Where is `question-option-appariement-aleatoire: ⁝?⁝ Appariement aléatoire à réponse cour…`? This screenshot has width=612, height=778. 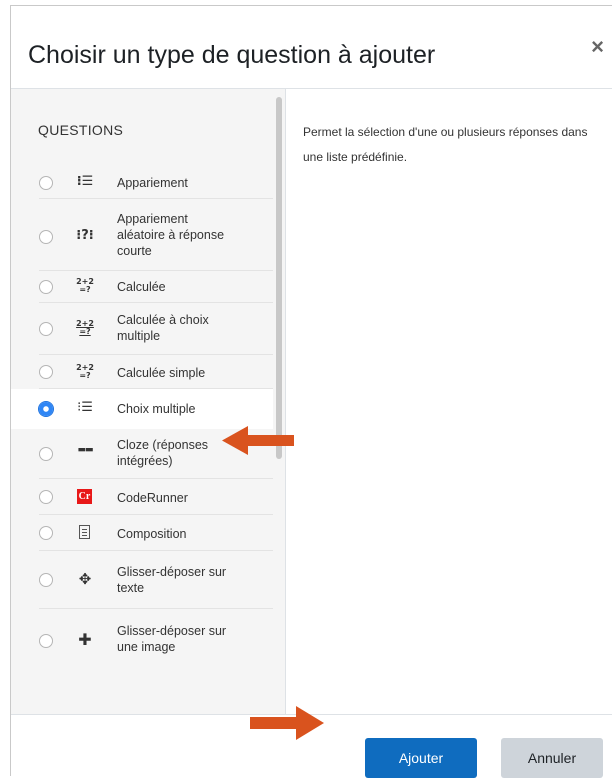 question-option-appariement-aleatoire: ⁝?⁝ Appariement aléatoire à réponse cour… is located at coordinates (142, 235).